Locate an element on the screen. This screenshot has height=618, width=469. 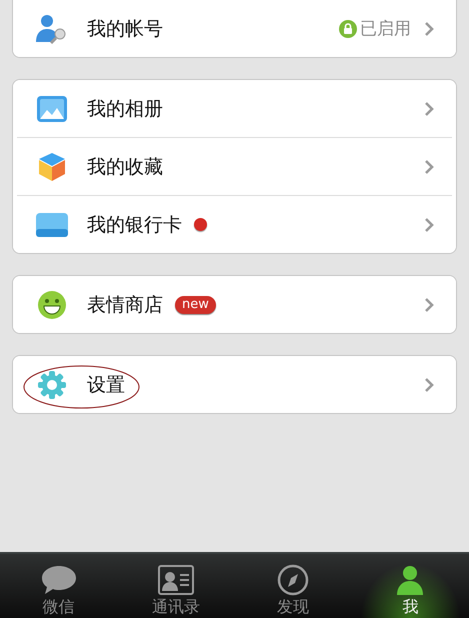
smiley-icon is located at coordinates (52, 305).